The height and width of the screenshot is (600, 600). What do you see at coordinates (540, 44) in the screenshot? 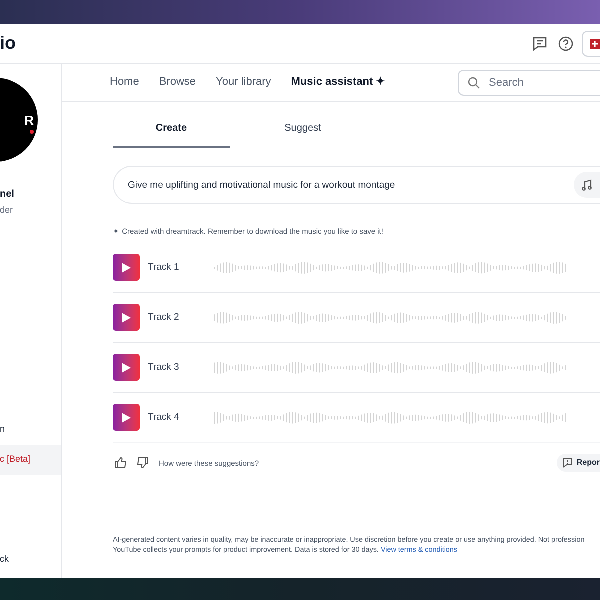
I see `feedback-icon` at bounding box center [540, 44].